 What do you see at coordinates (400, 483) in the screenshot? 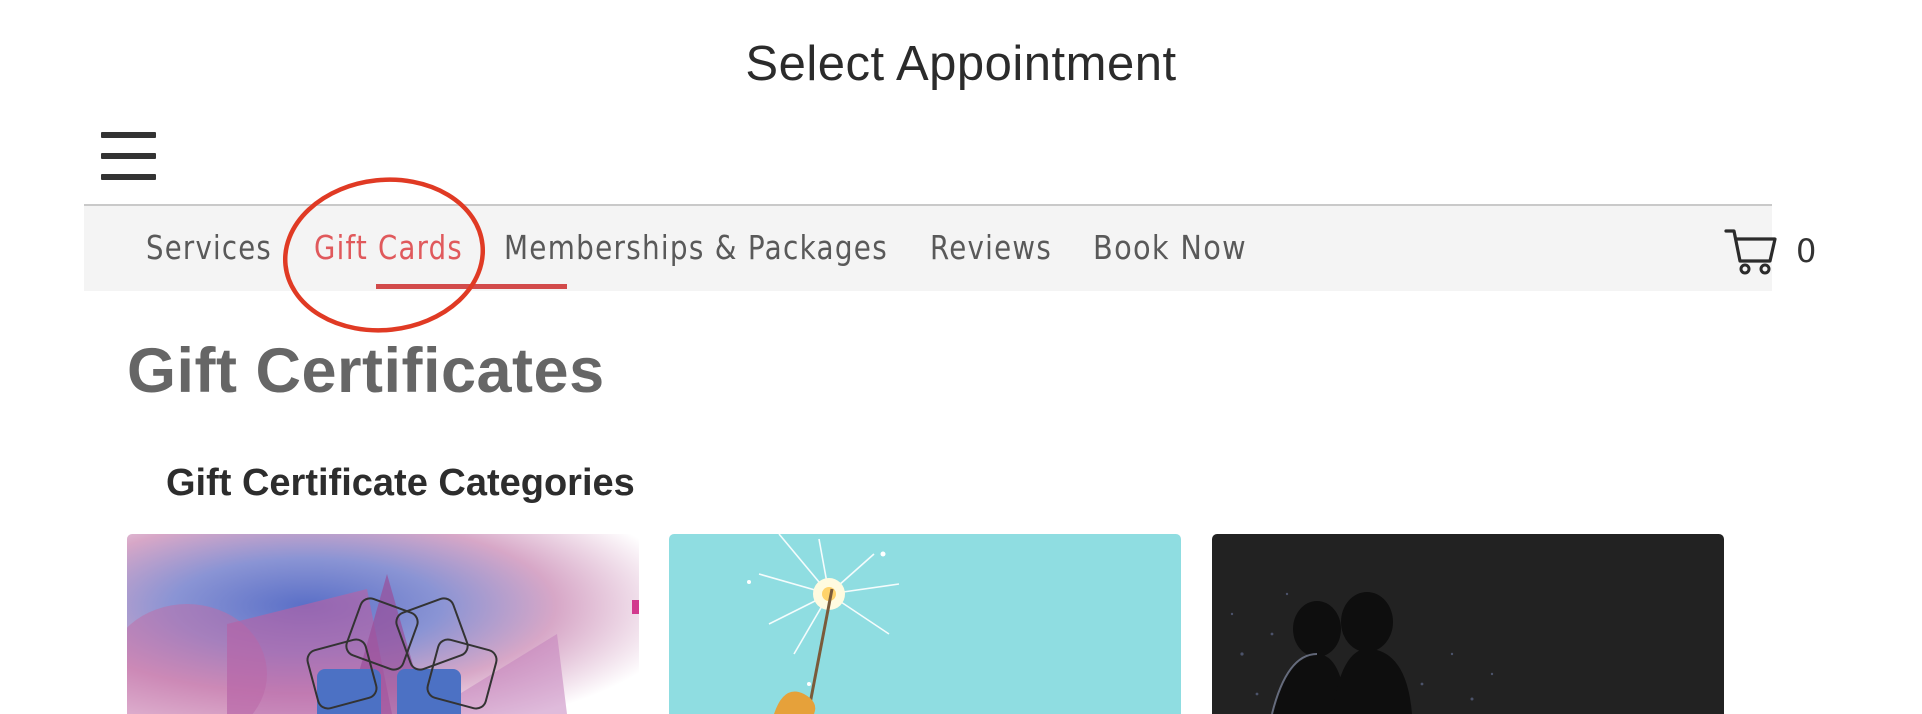
I see `section-subtitle: Gift Certificate Categories` at bounding box center [400, 483].